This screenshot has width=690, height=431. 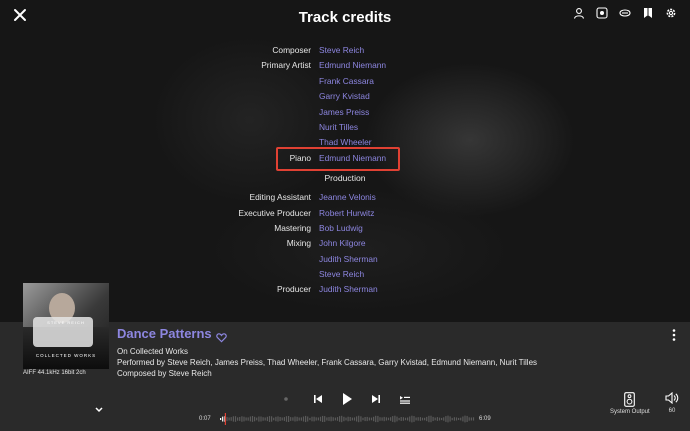 What do you see at coordinates (625, 13) in the screenshot?
I see `roon-icon` at bounding box center [625, 13].